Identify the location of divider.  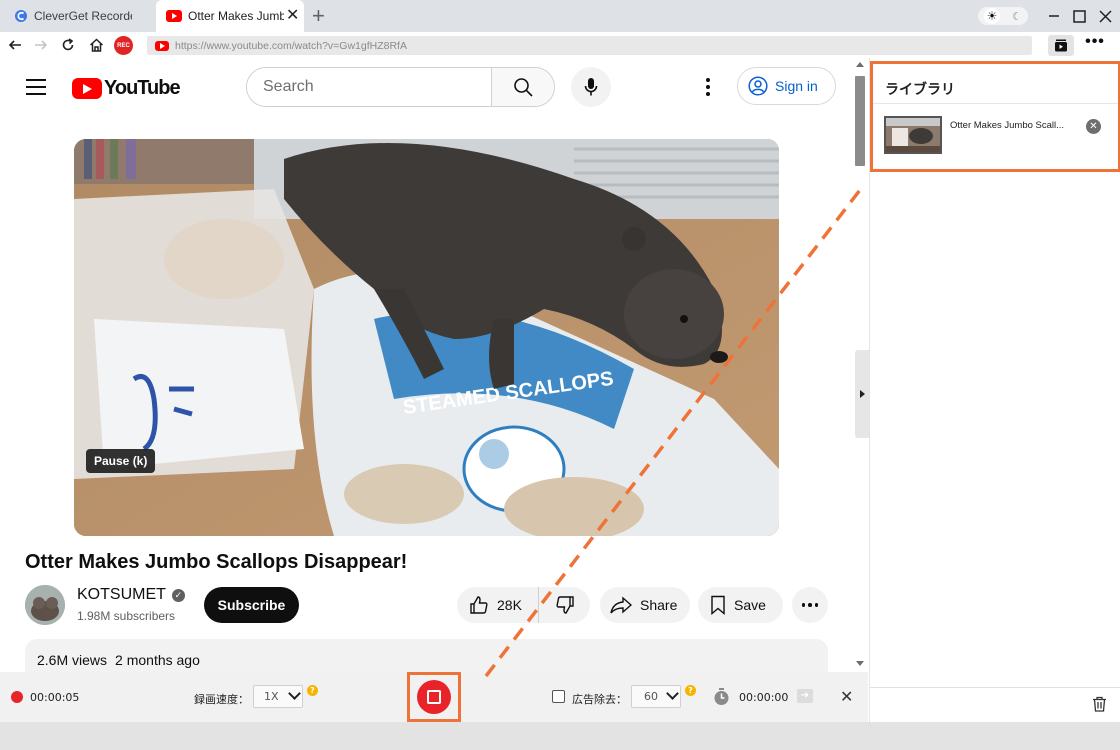
(995, 103).